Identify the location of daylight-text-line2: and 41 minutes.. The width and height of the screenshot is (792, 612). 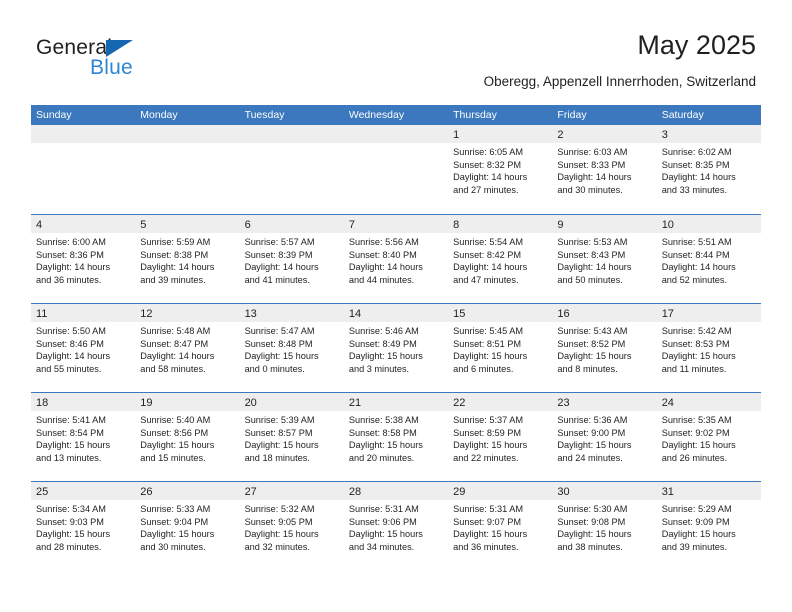
(277, 279).